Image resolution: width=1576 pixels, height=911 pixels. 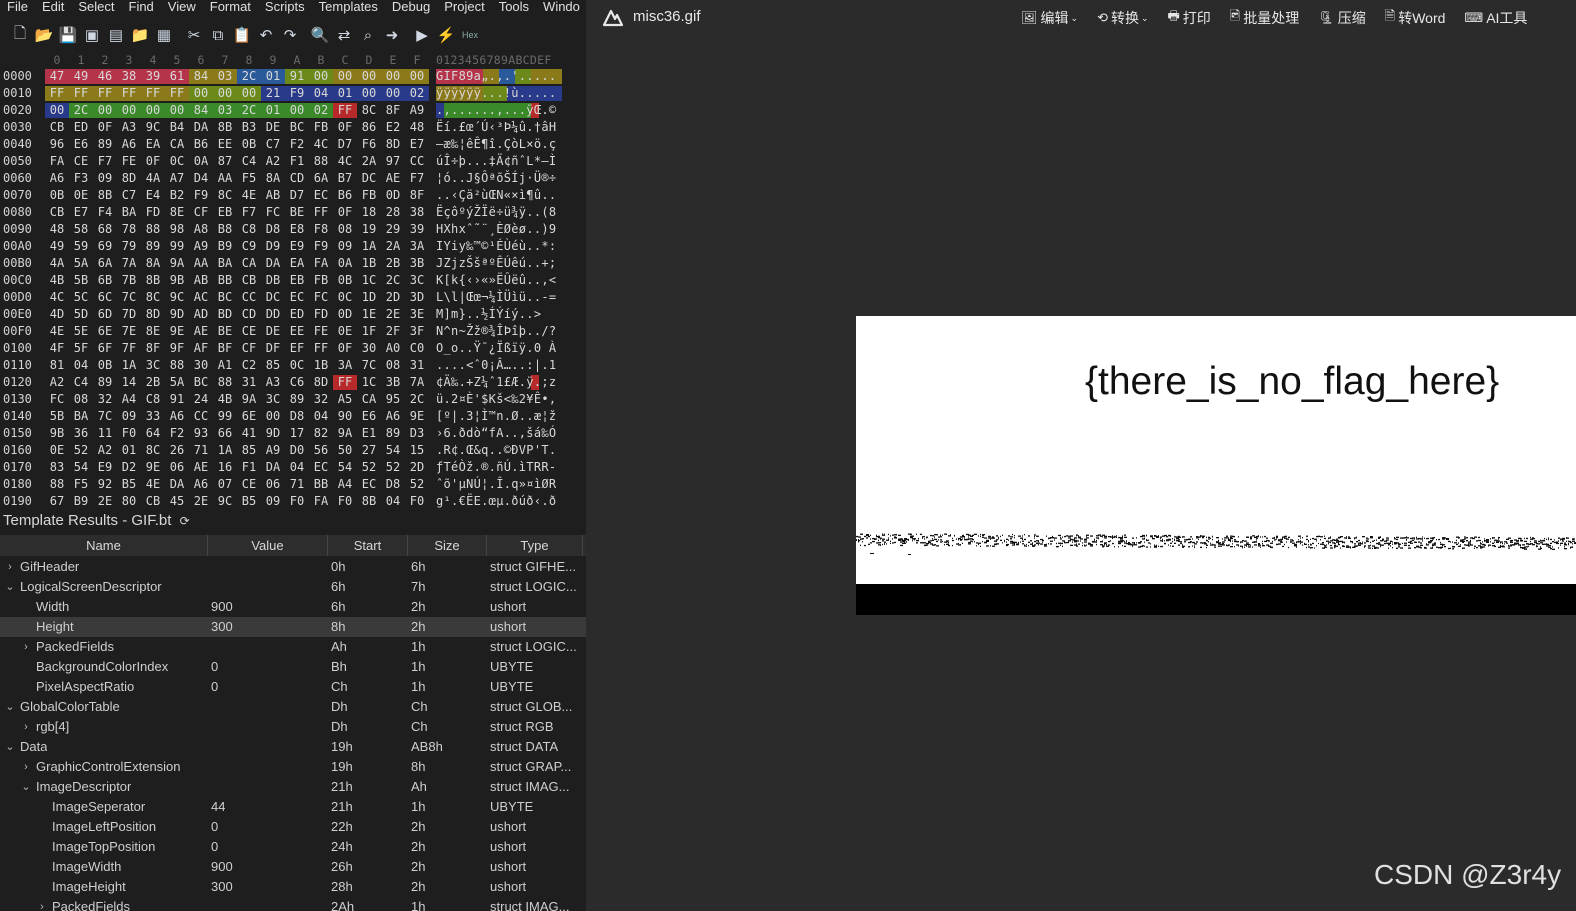 I want to click on hex-byte: FE, so click(x=321, y=331).